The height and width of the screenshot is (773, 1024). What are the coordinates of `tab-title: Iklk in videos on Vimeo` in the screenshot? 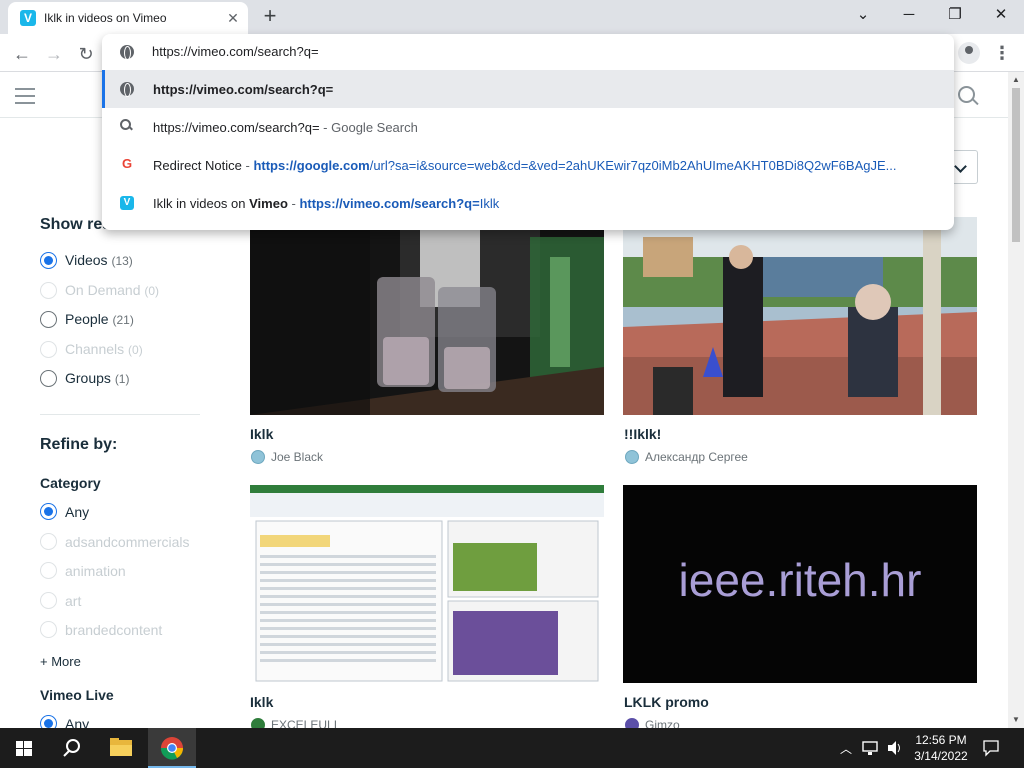 It's located at (105, 18).